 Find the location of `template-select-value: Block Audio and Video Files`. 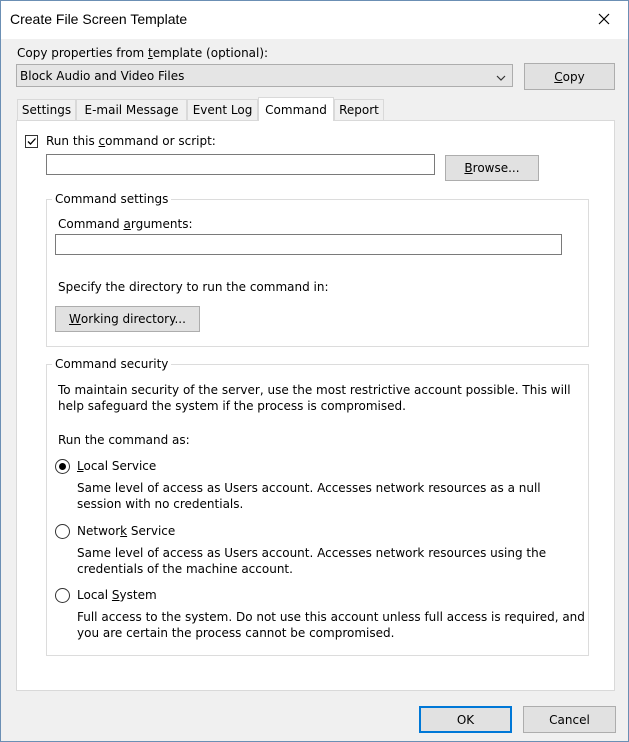

template-select-value: Block Audio and Video Files is located at coordinates (102, 76).